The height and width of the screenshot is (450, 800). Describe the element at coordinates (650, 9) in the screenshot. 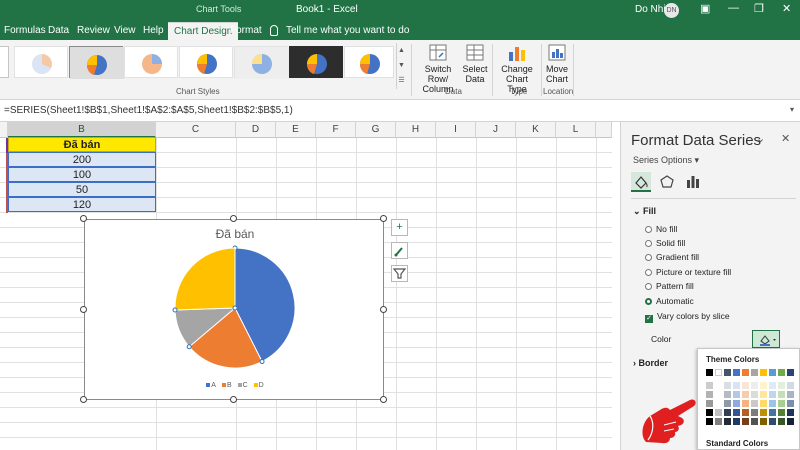

I see `user-name: Do Nhi` at that location.